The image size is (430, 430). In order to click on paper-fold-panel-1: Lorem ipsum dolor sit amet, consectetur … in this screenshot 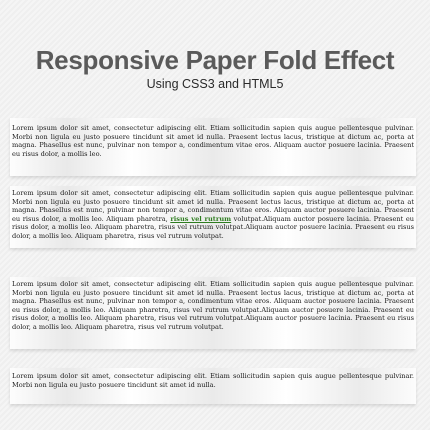, I will do `click(213, 147)`.